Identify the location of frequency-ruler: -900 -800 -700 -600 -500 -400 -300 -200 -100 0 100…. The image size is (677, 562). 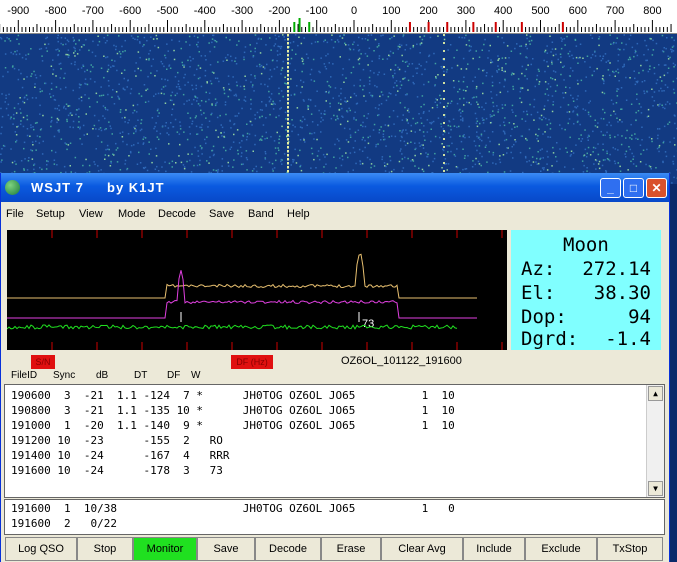
(338, 17).